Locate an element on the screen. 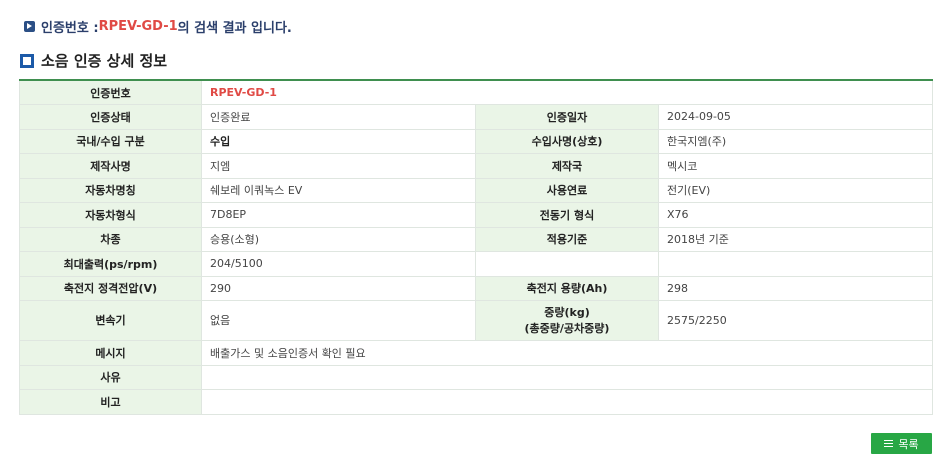 This screenshot has height=469, width=936. section-title: 소음 인증 상세 정보 is located at coordinates (93, 60).